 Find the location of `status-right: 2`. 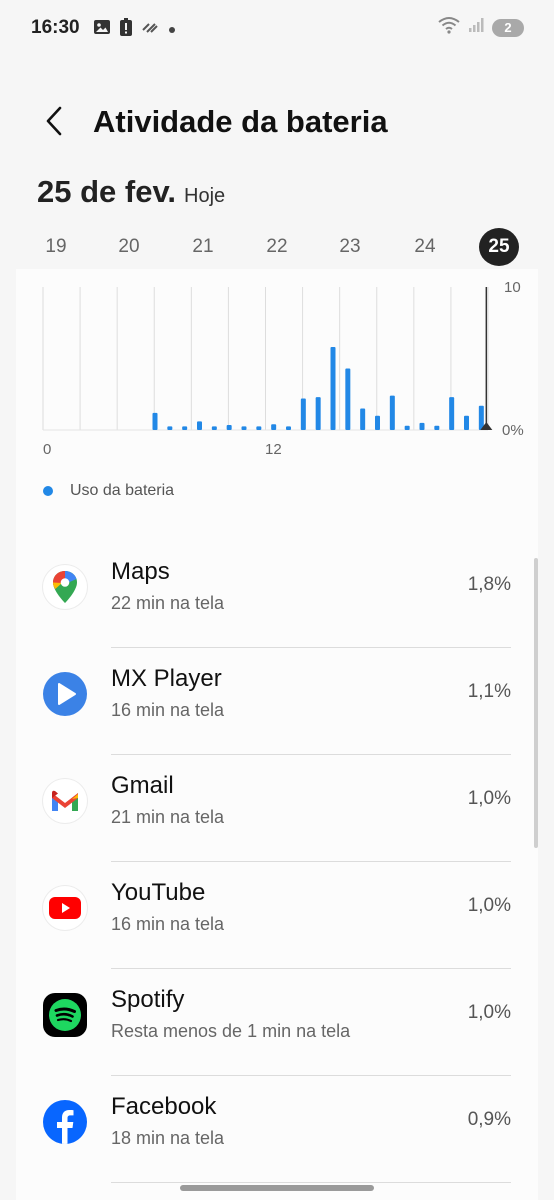

status-right: 2 is located at coordinates (481, 27).